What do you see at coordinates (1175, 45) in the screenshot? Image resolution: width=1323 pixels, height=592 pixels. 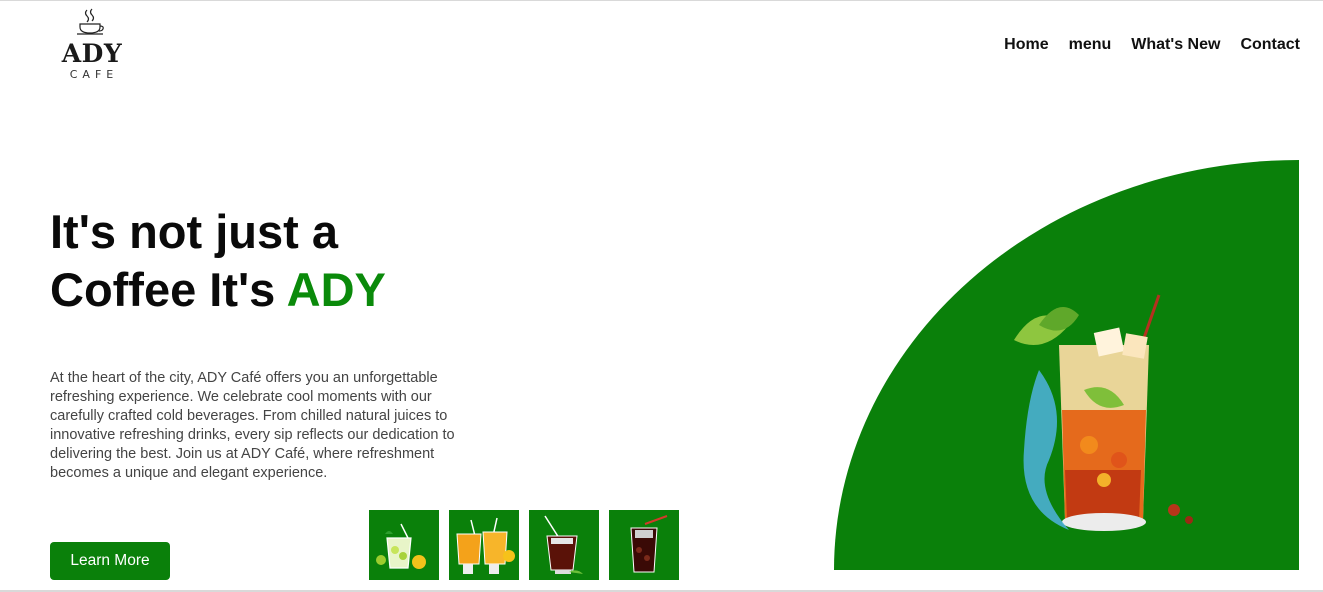 I see `nav-whats-new: What's New` at bounding box center [1175, 45].